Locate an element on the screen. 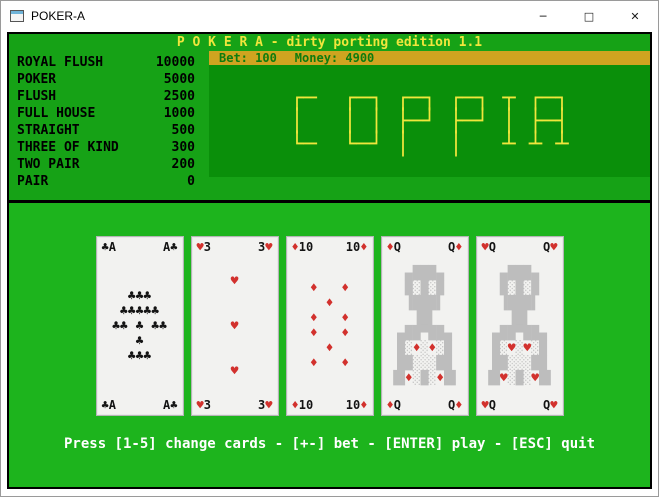 The width and height of the screenshot is (659, 497). paytable-row: PAIR 0 is located at coordinates (106, 181).